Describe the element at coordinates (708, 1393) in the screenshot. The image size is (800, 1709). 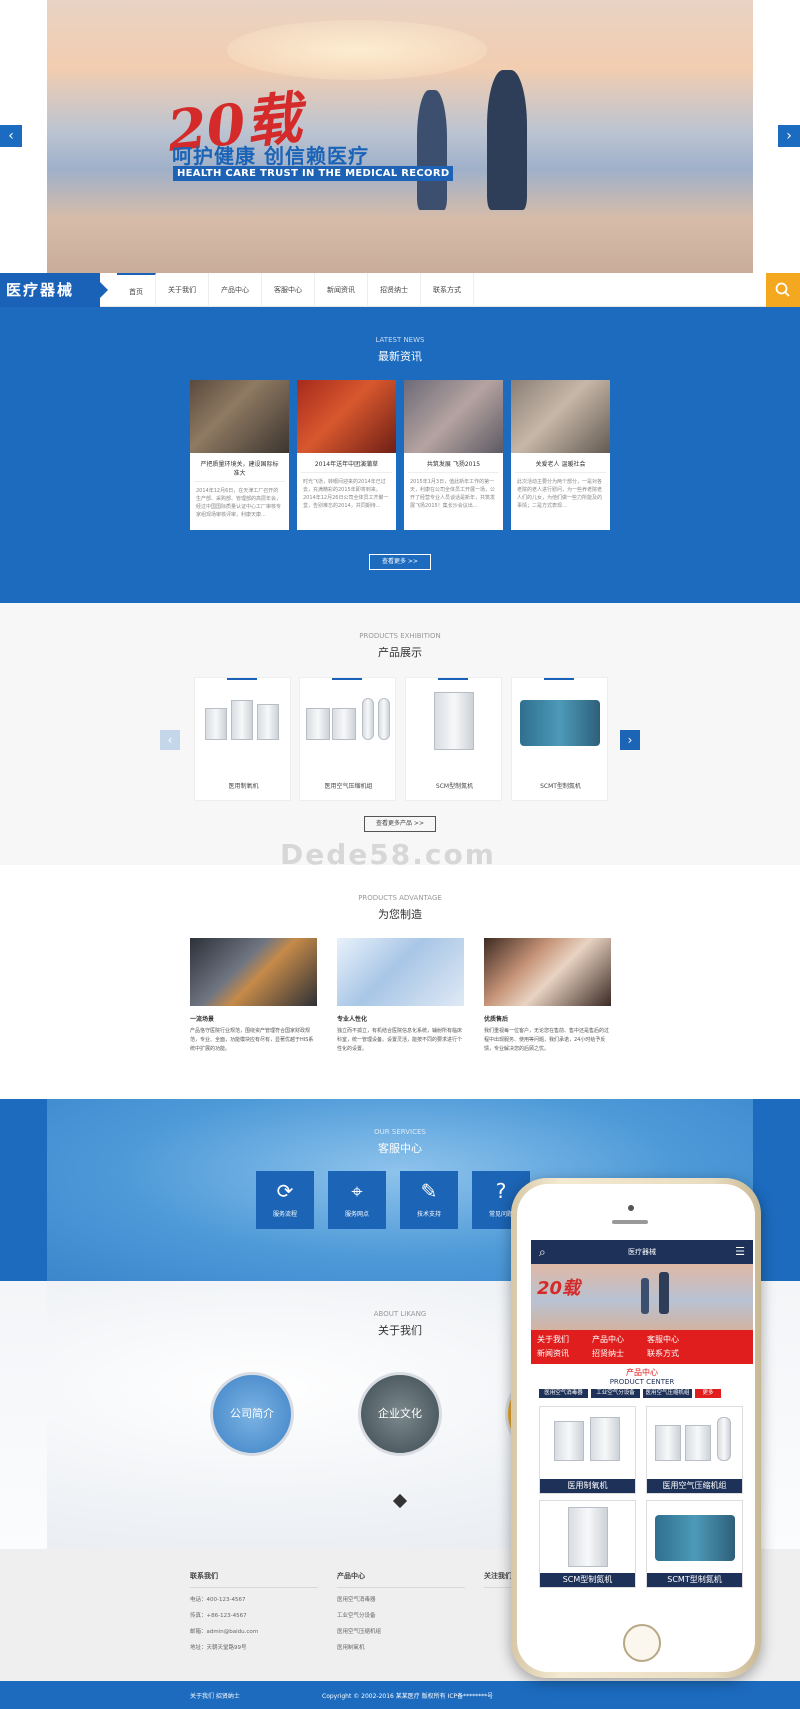
I see `phone-tab-more: 更多` at that location.